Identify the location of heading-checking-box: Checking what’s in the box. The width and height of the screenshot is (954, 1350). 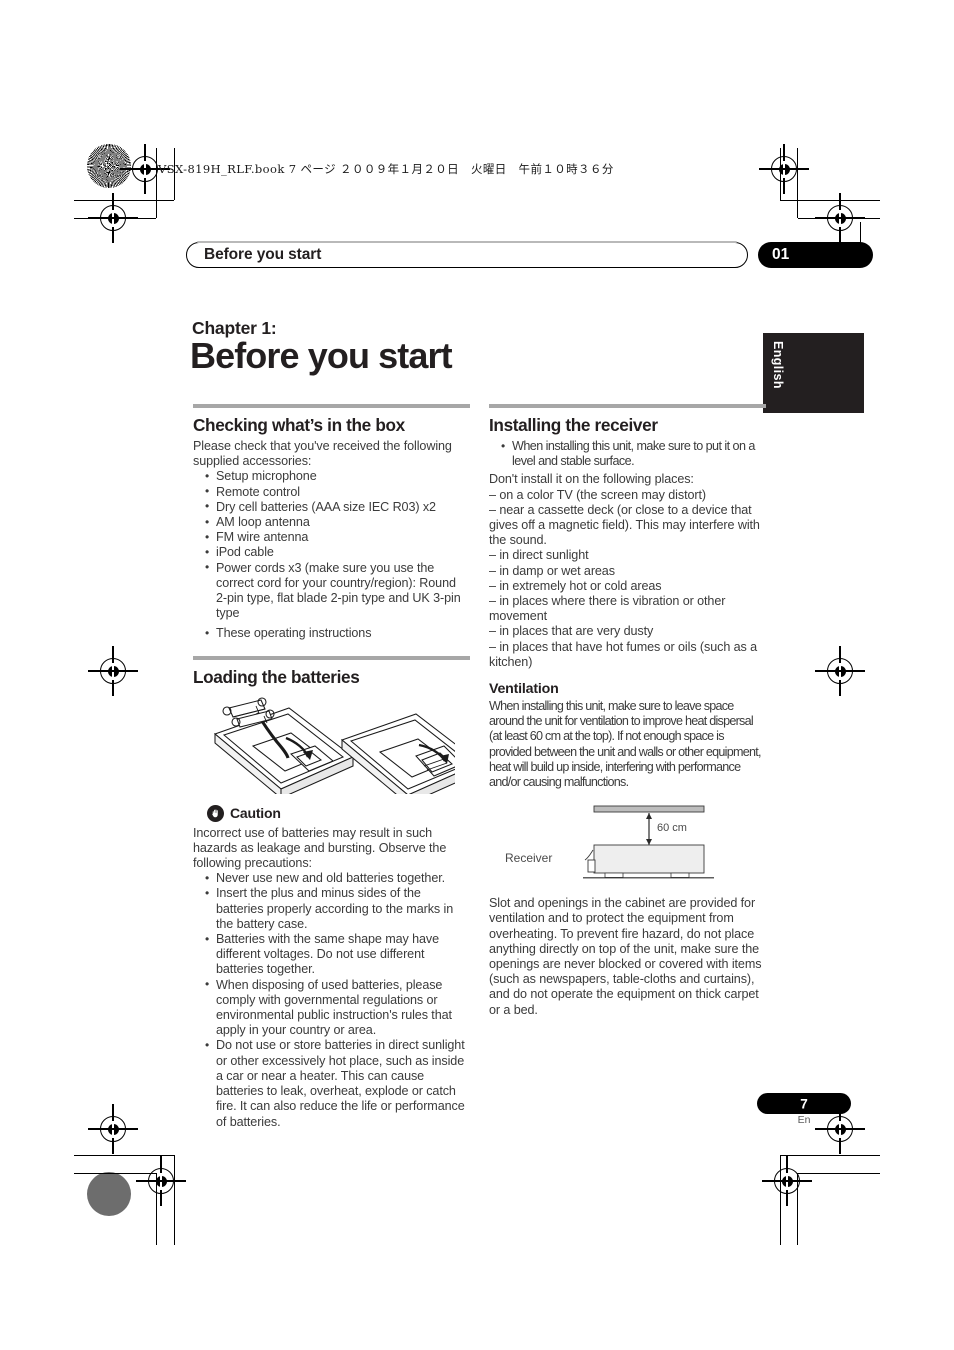
(299, 425).